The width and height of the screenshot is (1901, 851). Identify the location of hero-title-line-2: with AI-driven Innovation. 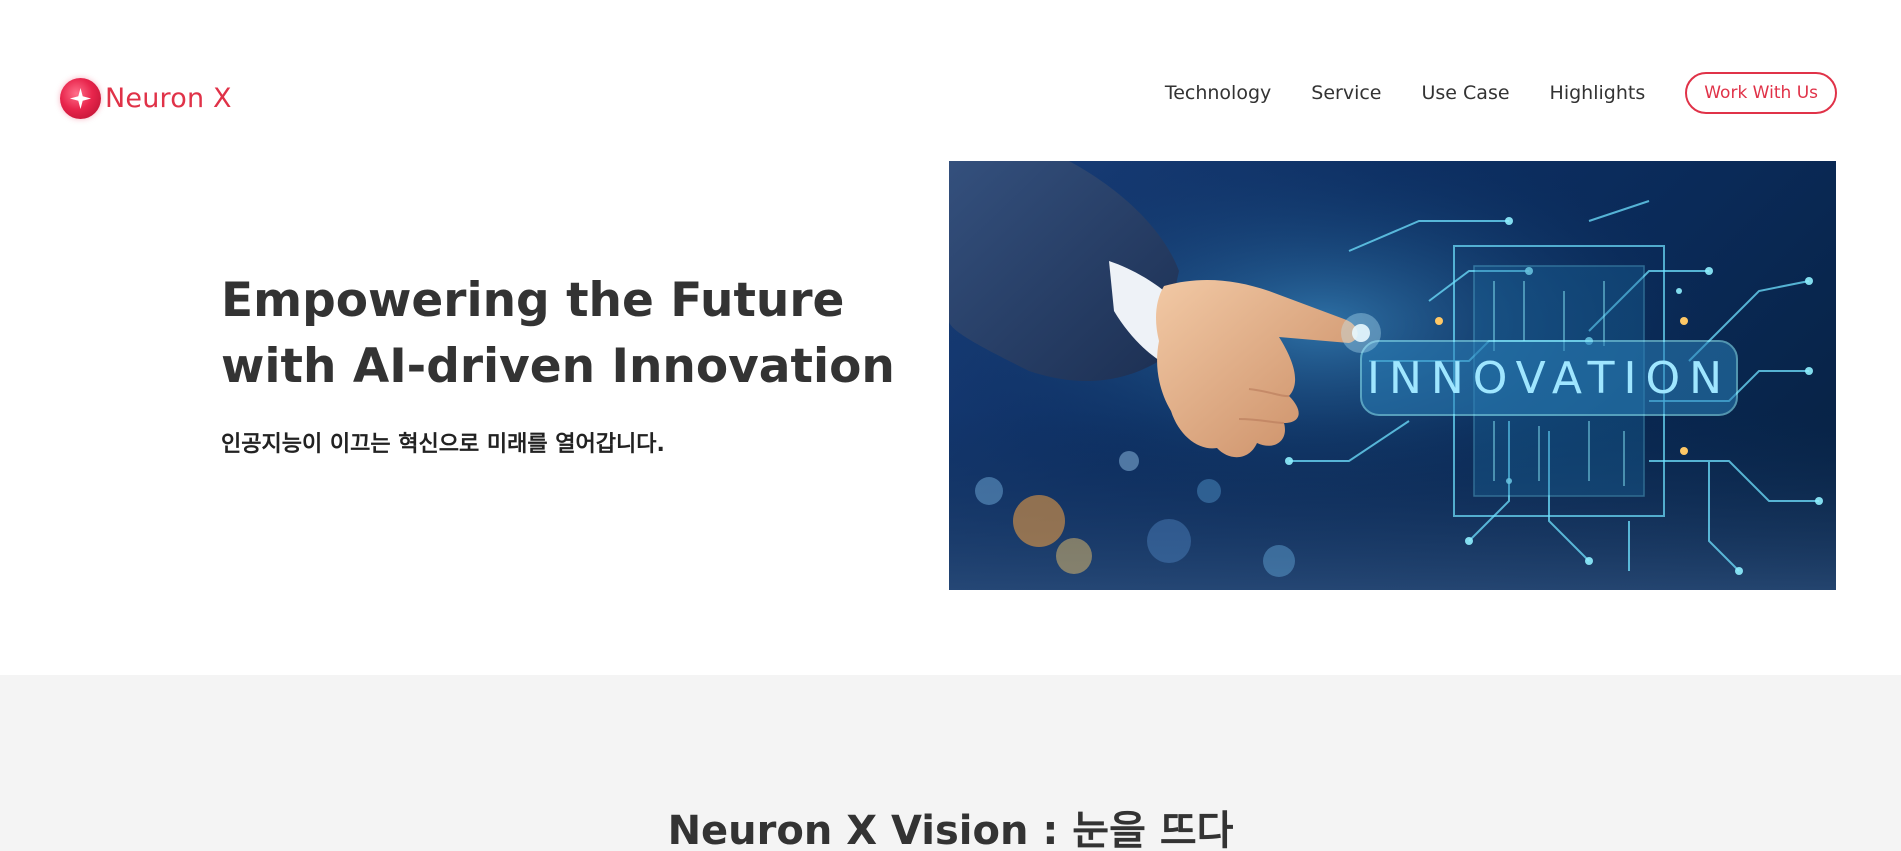
(558, 366).